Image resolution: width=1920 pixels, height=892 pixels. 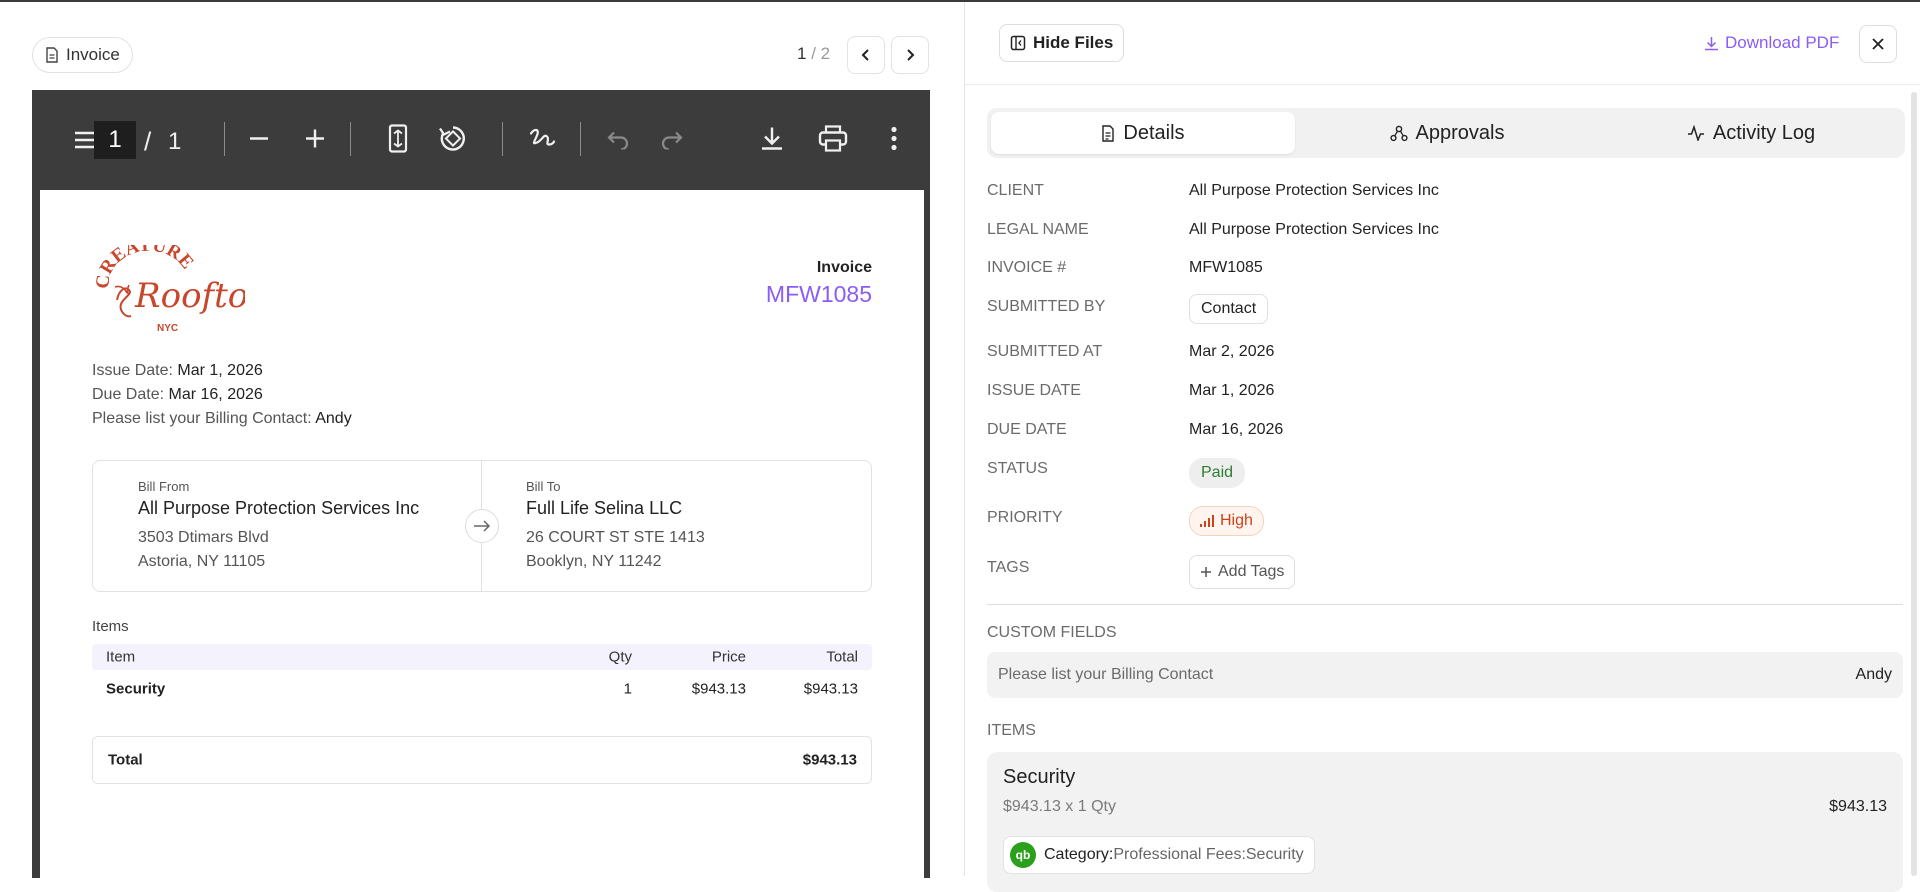 I want to click on col-price: Price, so click(x=728, y=657).